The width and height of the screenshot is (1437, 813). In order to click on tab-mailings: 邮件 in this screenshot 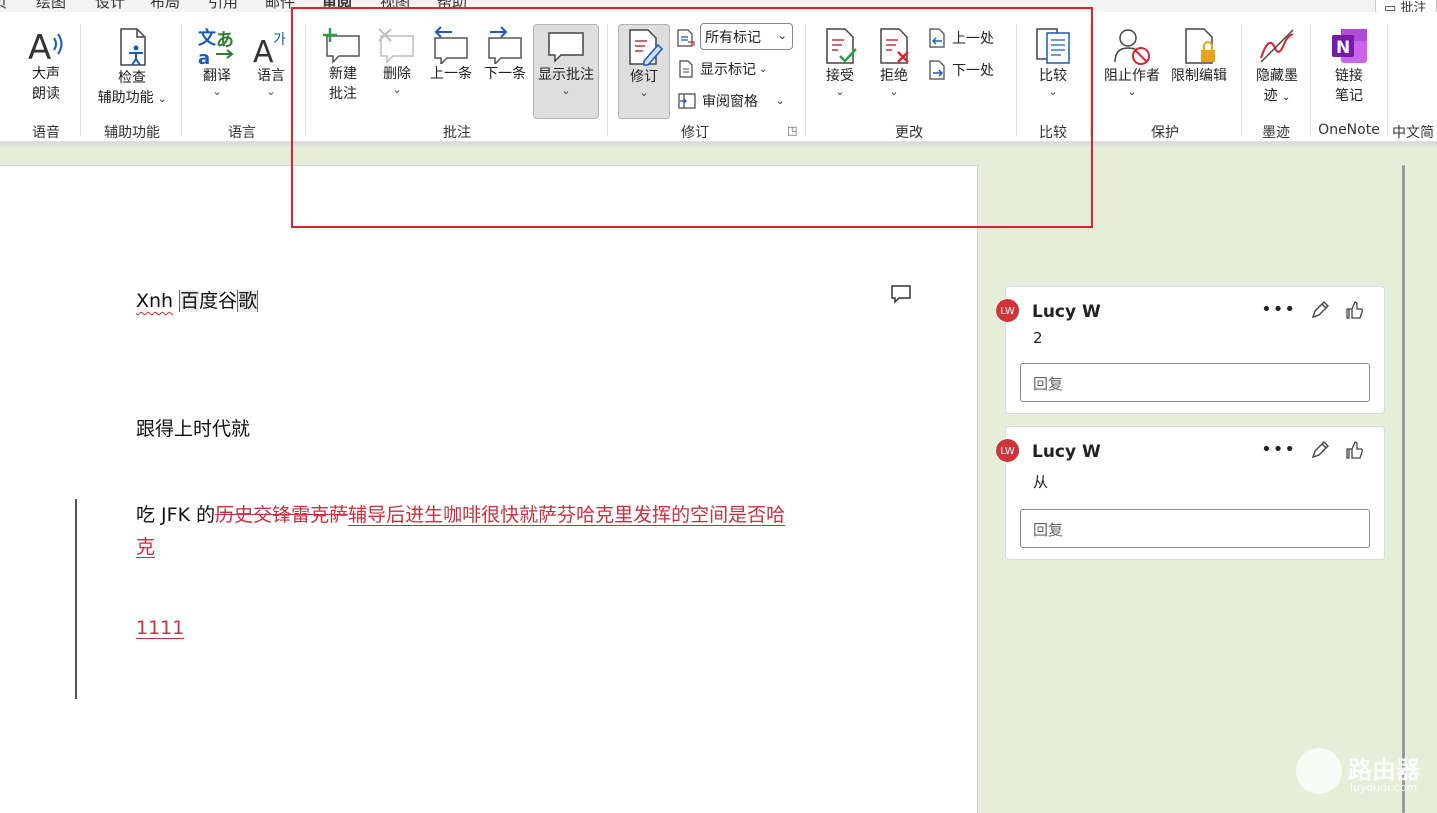, I will do `click(280, 6)`.